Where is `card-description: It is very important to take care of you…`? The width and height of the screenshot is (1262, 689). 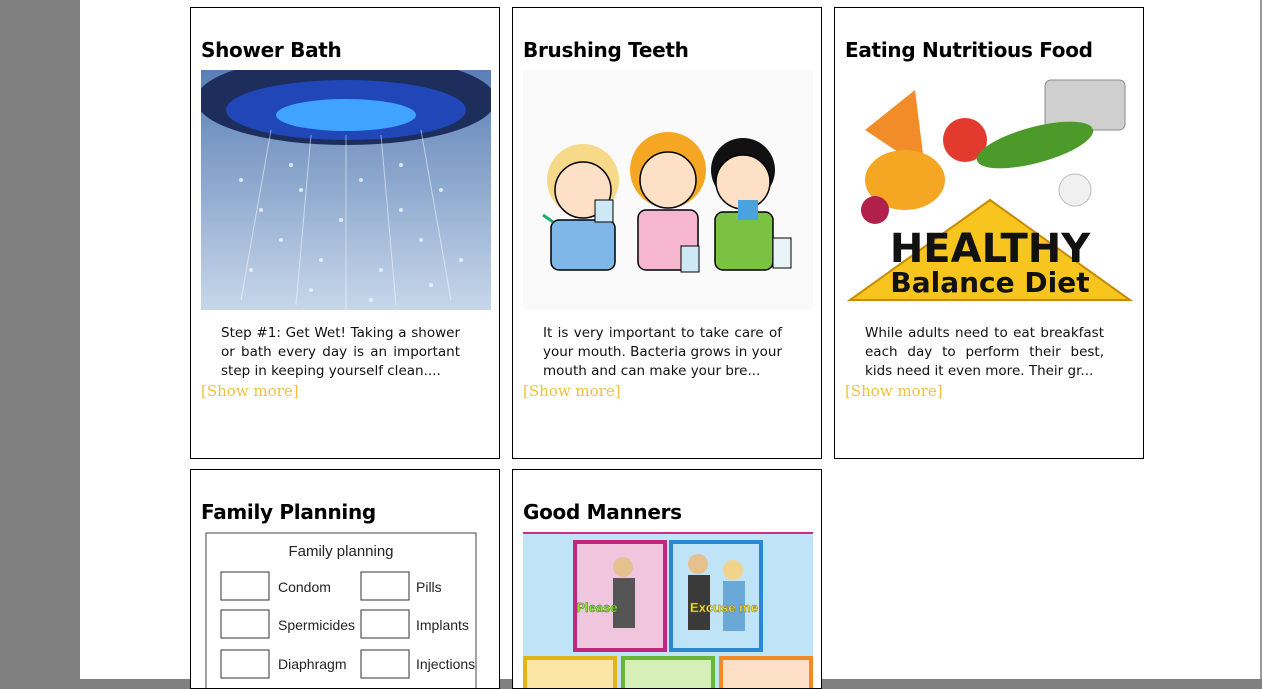 card-description: It is very important to take care of you… is located at coordinates (662, 352).